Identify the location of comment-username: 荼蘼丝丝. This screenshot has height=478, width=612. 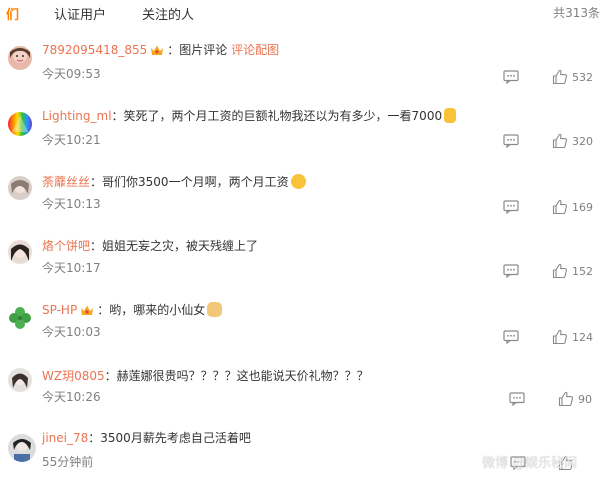
(66, 182).